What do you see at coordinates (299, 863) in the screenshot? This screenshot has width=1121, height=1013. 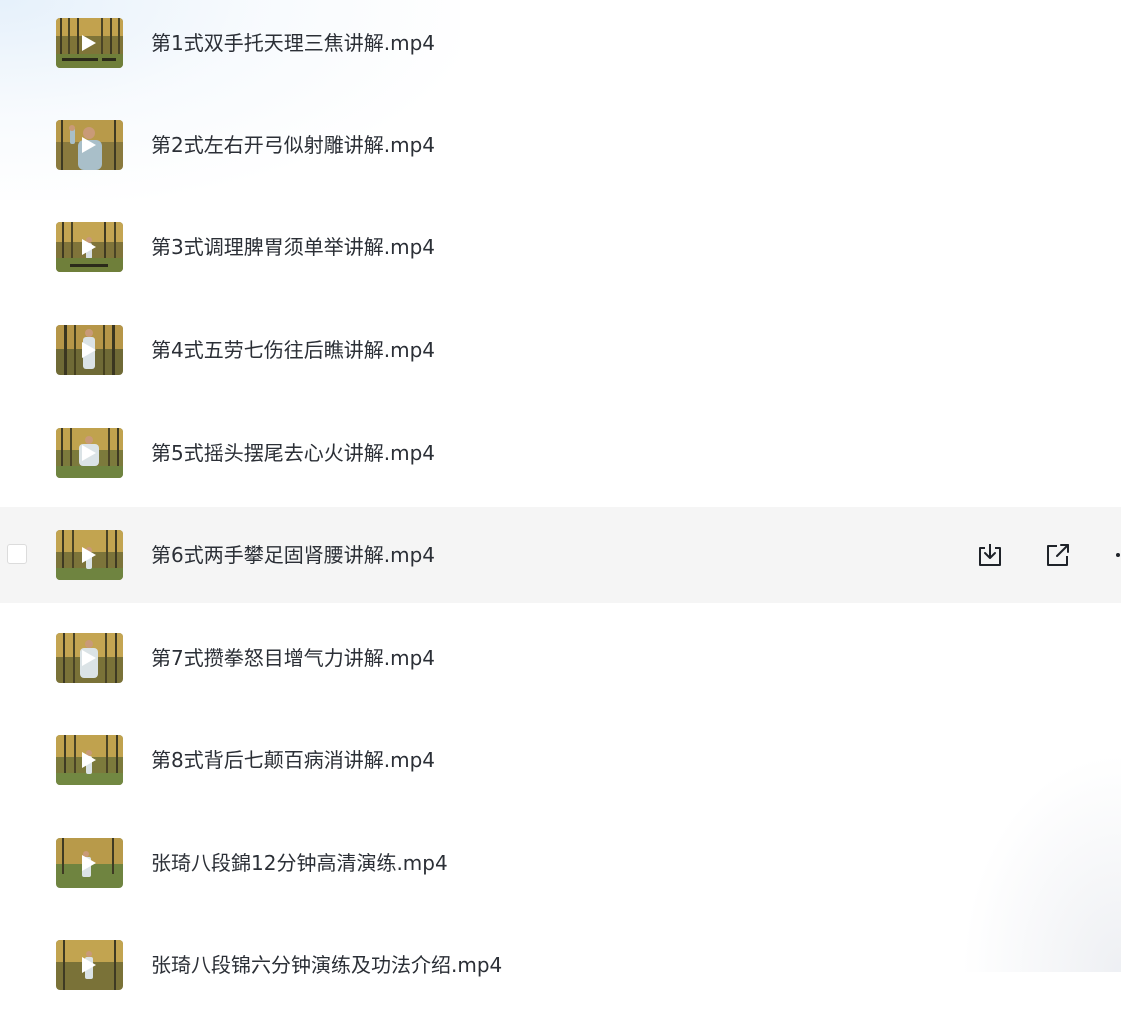 I see `file-name: 张琦八段錦12分钟高清演练.mp4` at bounding box center [299, 863].